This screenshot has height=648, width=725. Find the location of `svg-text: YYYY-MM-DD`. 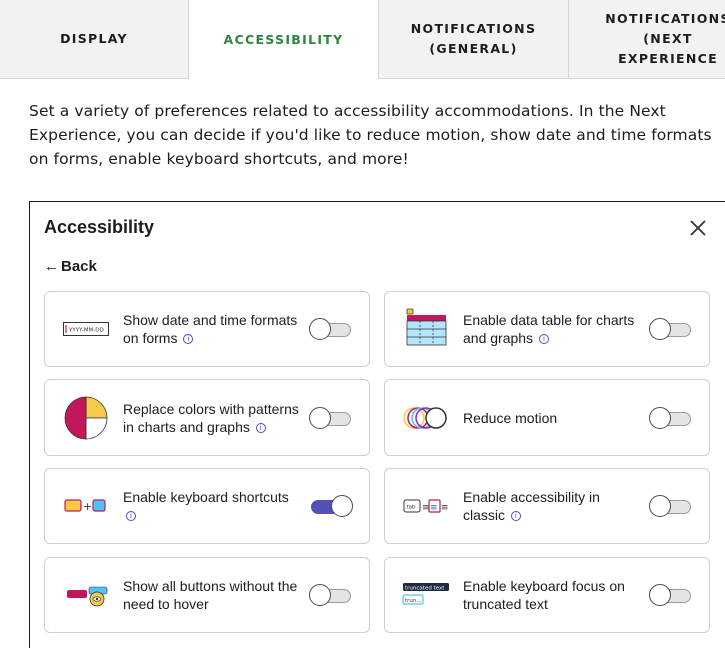

svg-text: YYYY-MM-DD is located at coordinates (86, 331).